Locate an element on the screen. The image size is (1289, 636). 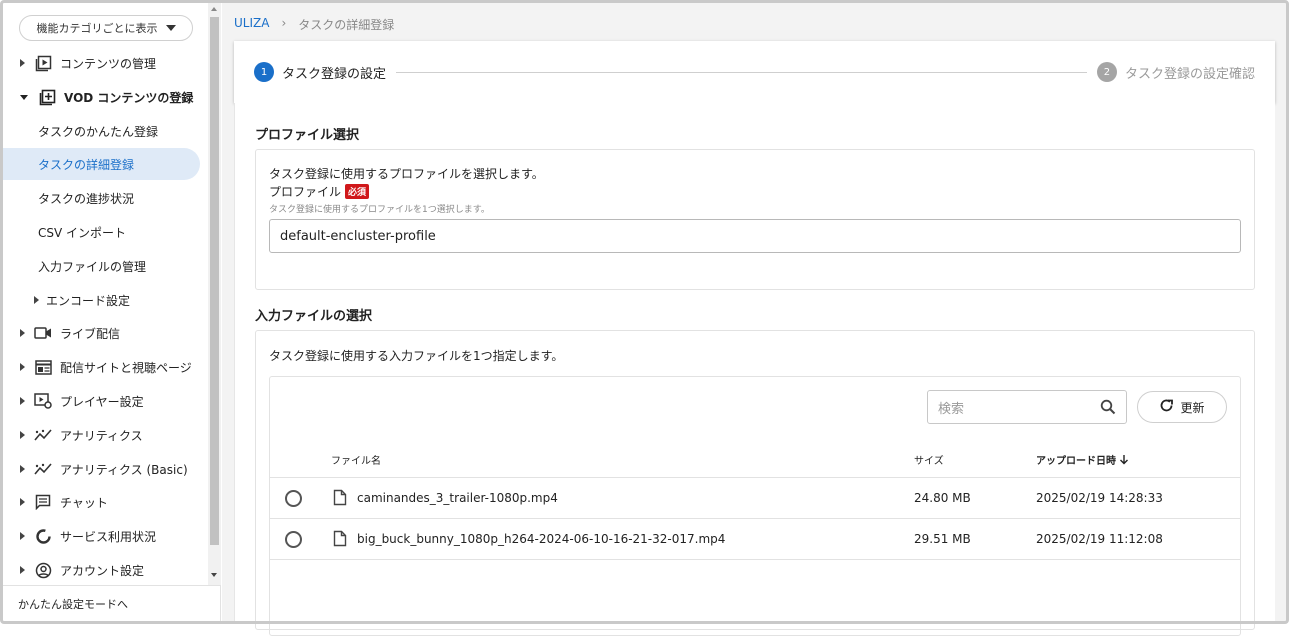
usage-donut-icon is located at coordinates (43, 536).